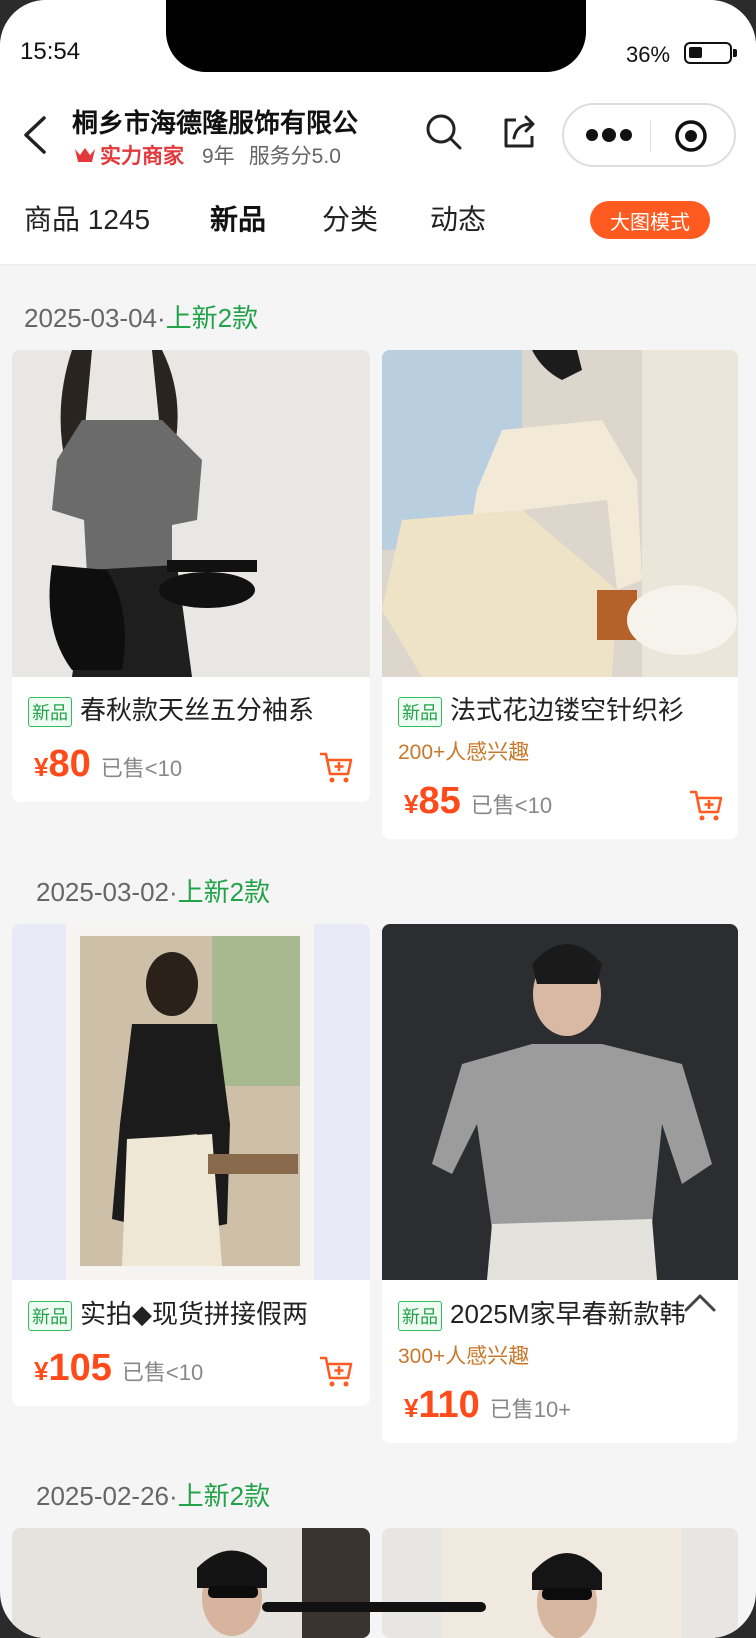  Describe the element at coordinates (102, 892) in the screenshot. I see `section-date: 2025-03-02` at that location.